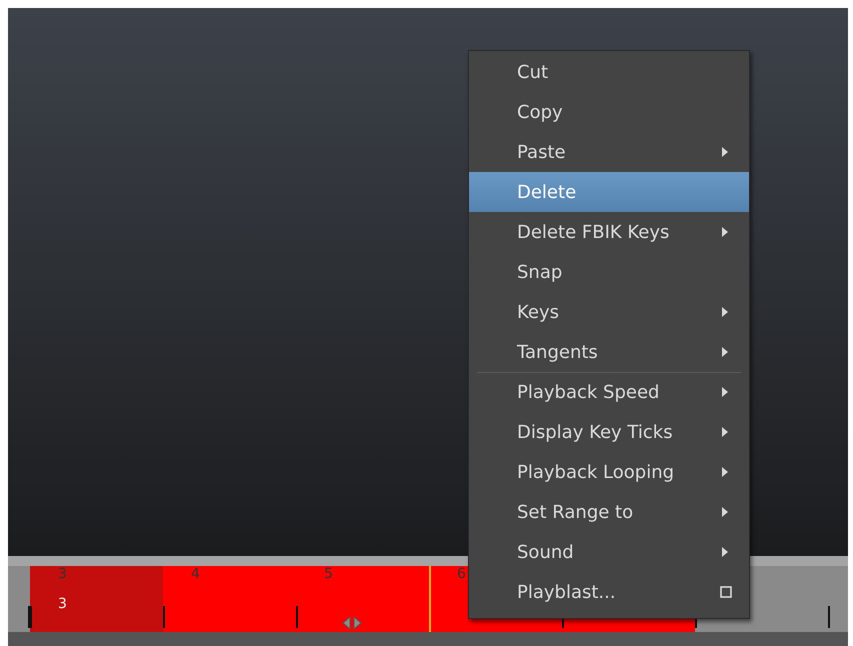 Image resolution: width=853 pixels, height=646 pixels. What do you see at coordinates (609, 552) in the screenshot?
I see `menu-item: Sound` at bounding box center [609, 552].